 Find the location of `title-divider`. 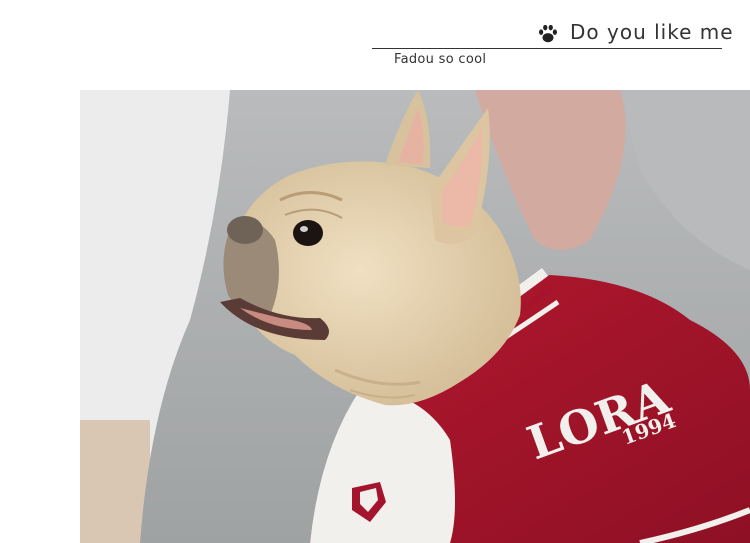

title-divider is located at coordinates (547, 48).